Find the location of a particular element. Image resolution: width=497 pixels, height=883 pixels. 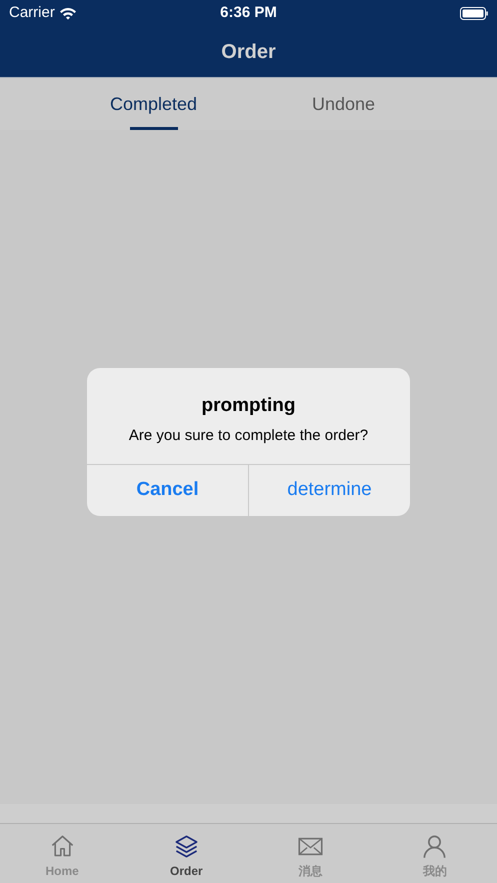

tab-bar-item: 我的 is located at coordinates (434, 853).